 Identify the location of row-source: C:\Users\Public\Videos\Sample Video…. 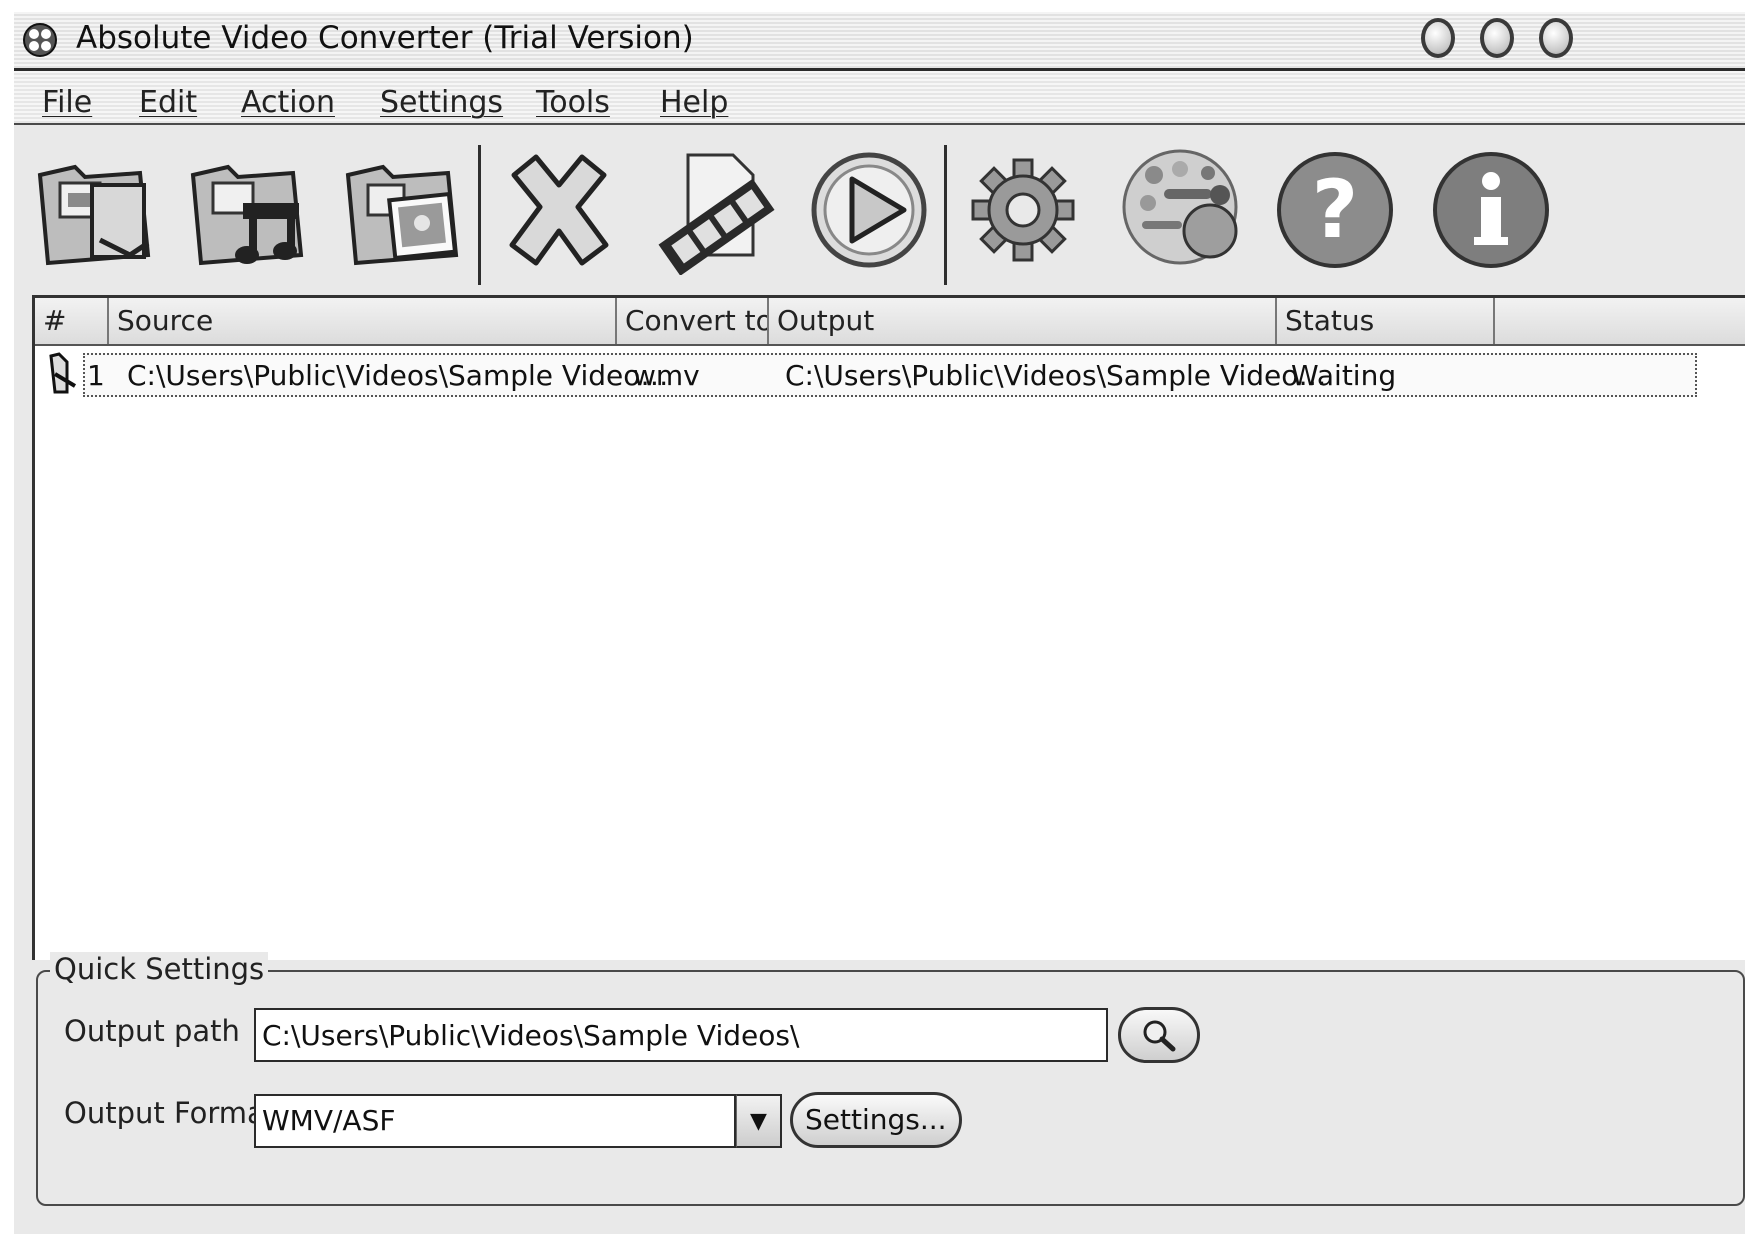
(398, 375).